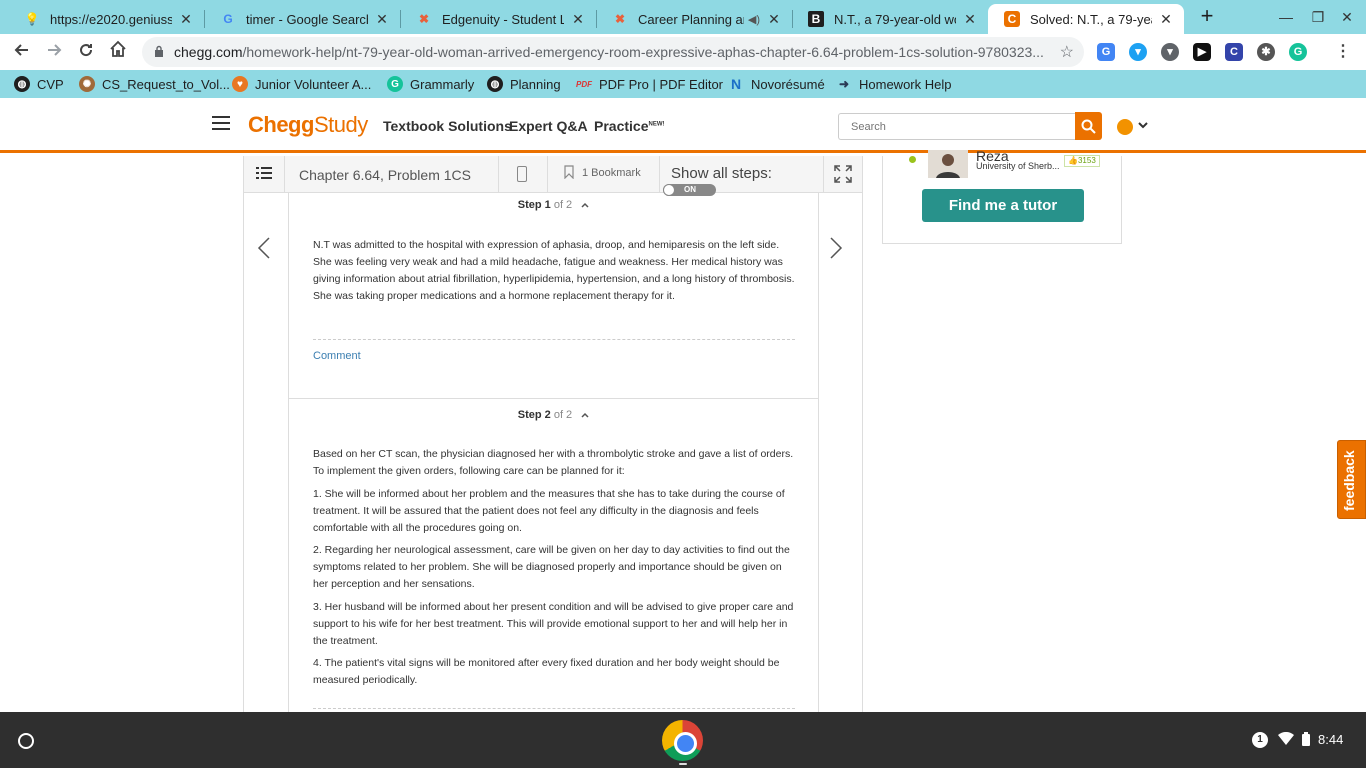  I want to click on forward-button, so click(54, 52).